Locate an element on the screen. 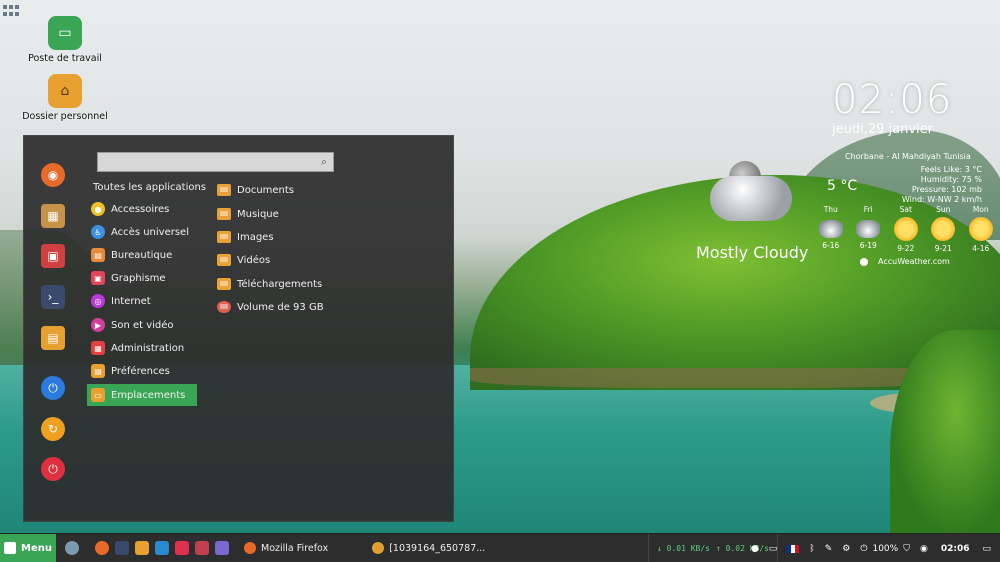 The width and height of the screenshot is (1000, 562). place-label: Téléchargements is located at coordinates (280, 284).